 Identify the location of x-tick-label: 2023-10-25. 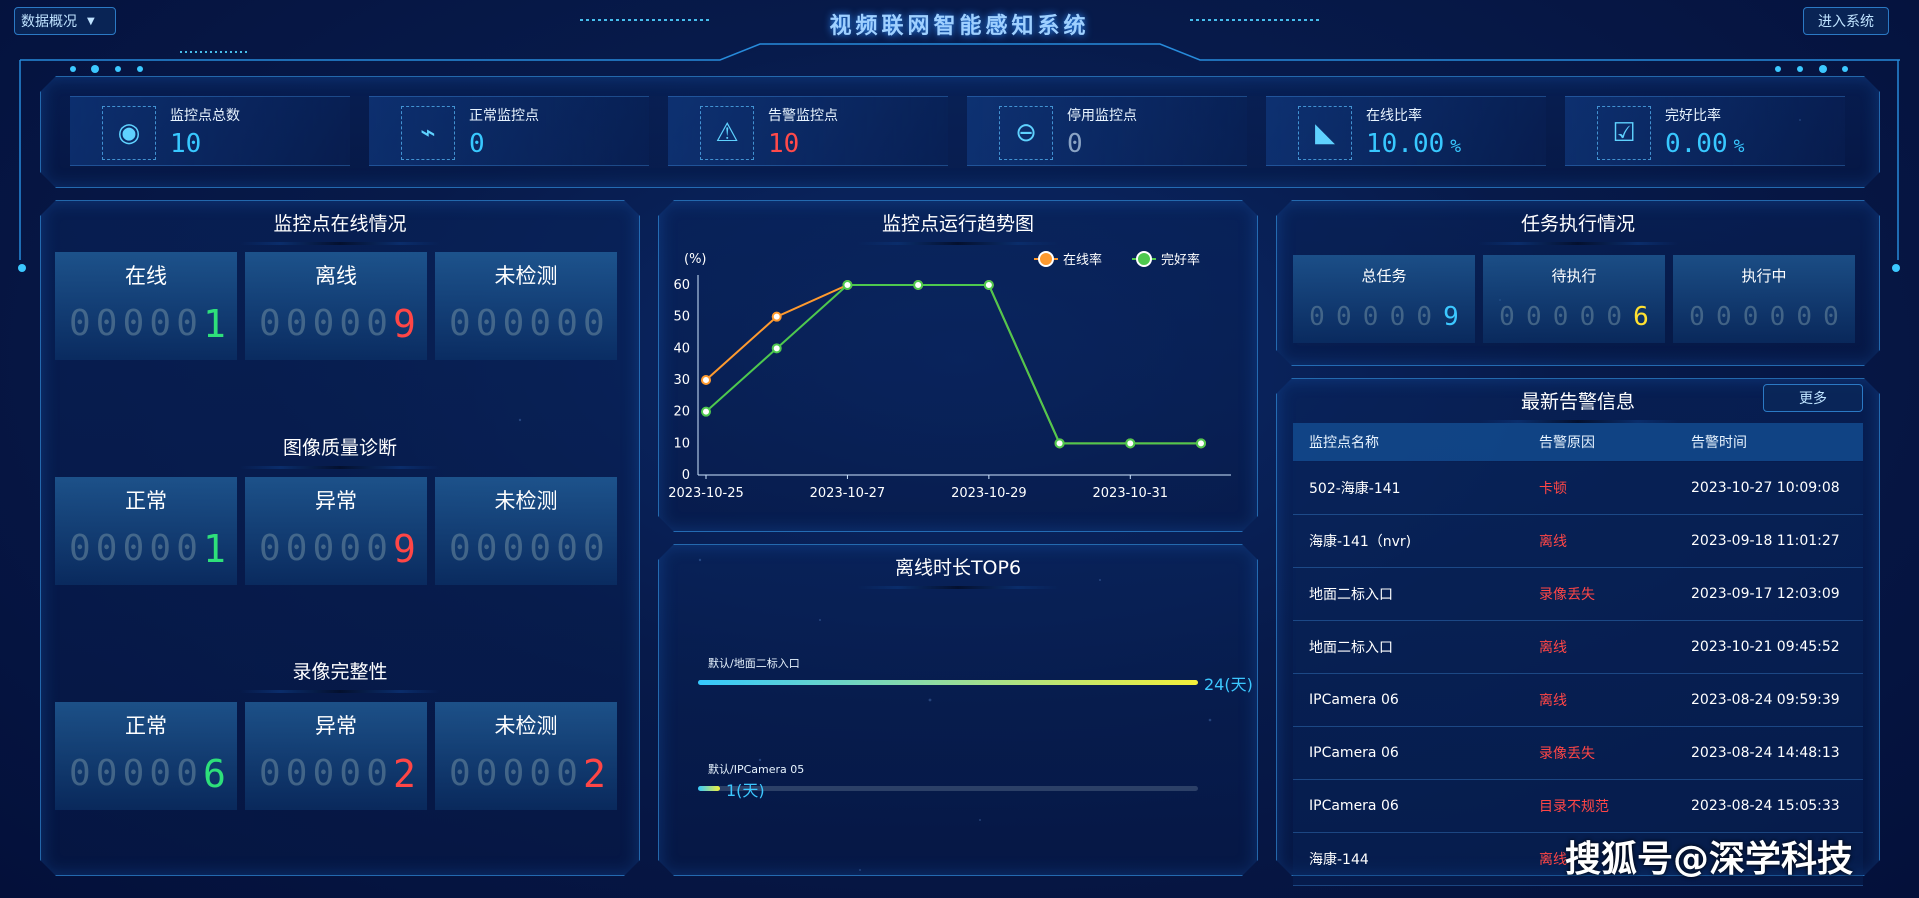
(706, 493).